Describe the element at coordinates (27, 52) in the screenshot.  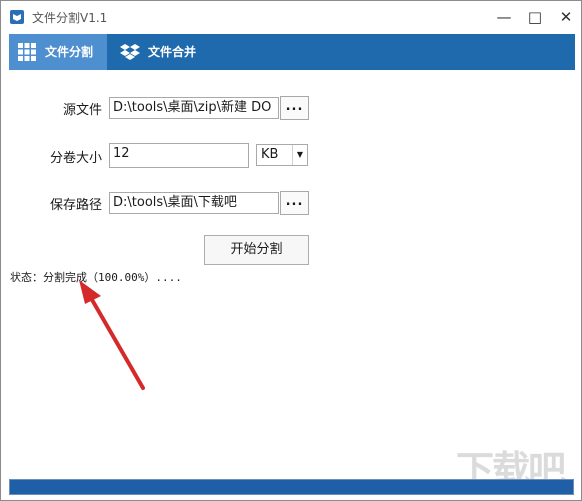
I see `grid-icon` at that location.